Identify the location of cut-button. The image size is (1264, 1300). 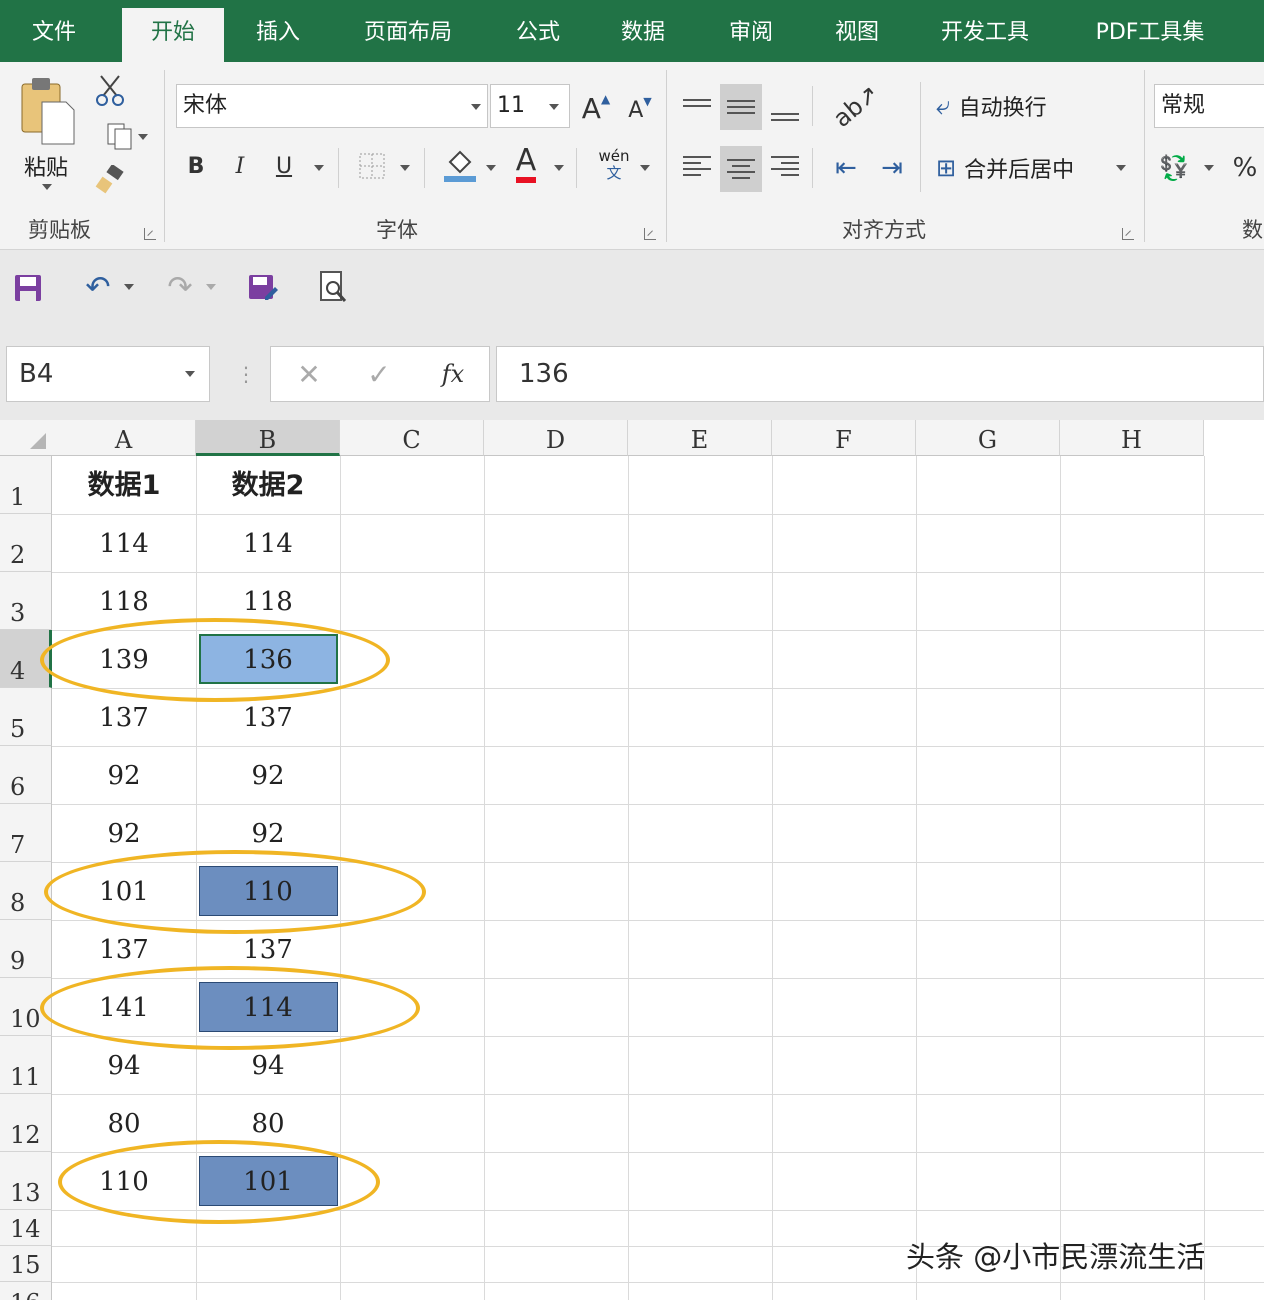
(110, 90).